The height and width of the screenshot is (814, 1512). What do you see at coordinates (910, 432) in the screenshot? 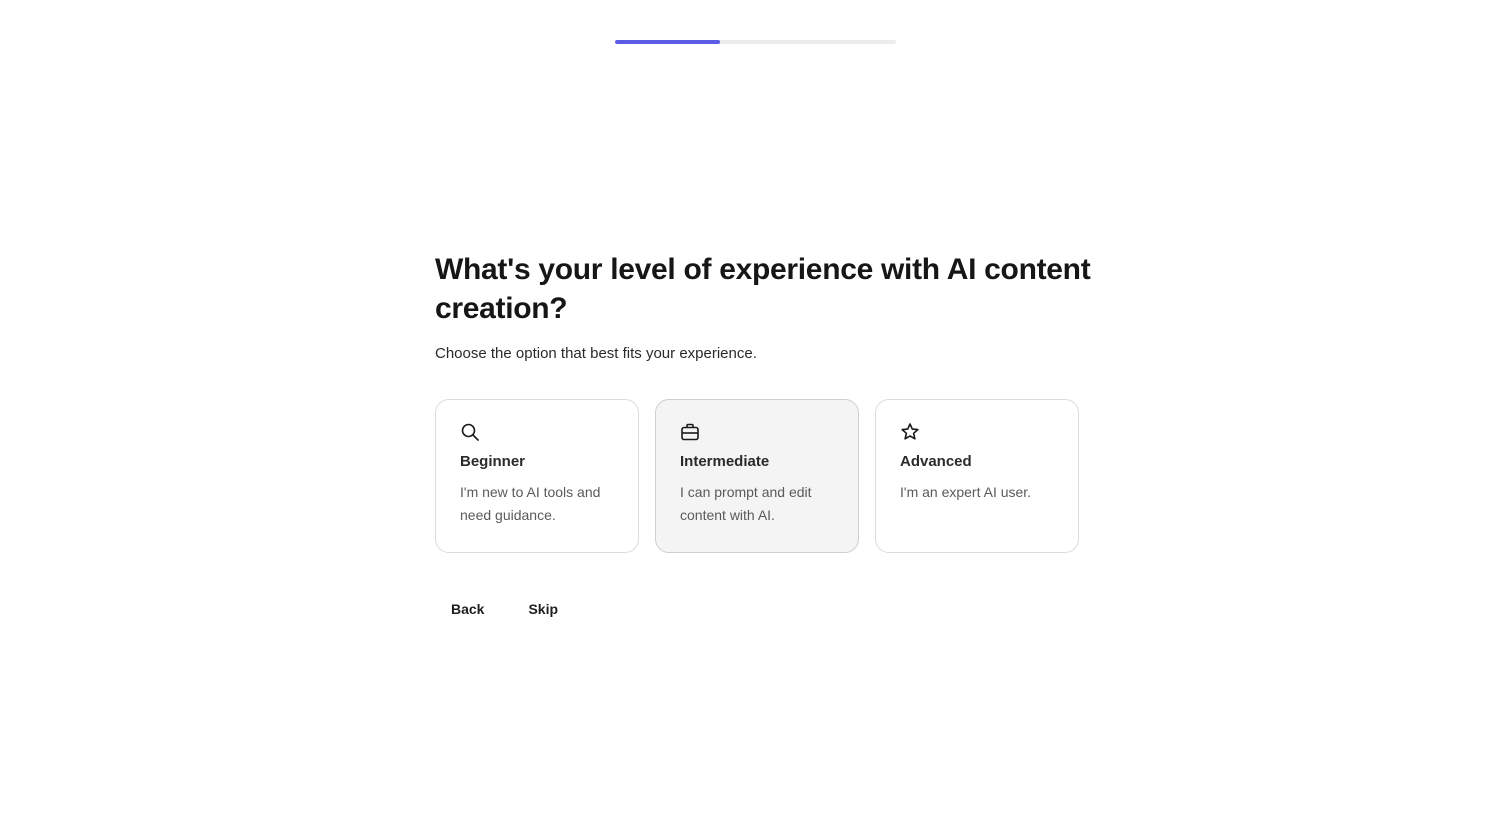
I see `star-icon` at bounding box center [910, 432].